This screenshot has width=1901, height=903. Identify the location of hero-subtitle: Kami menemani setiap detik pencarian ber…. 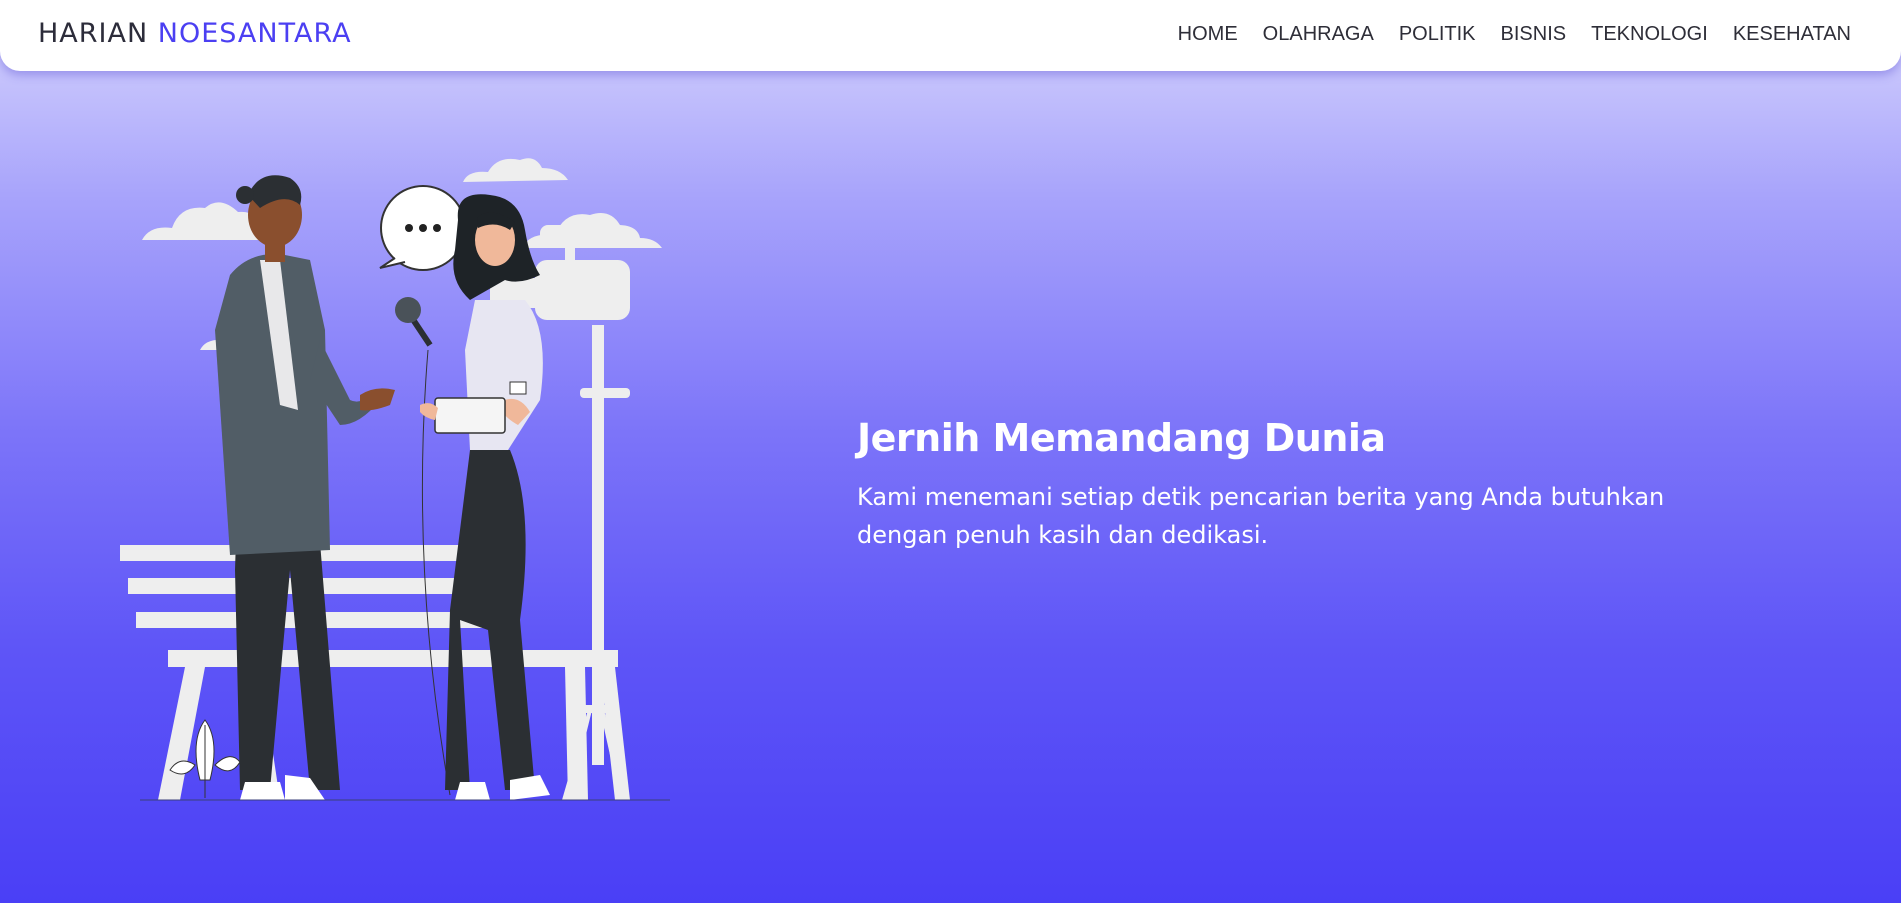
(1261, 516).